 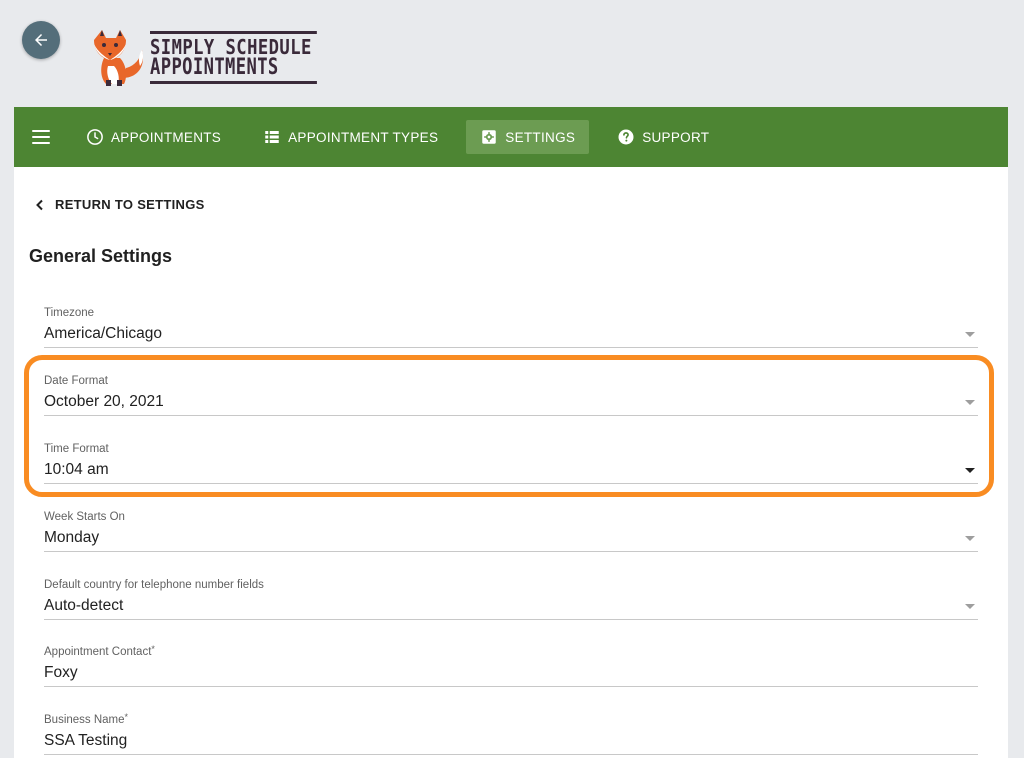 What do you see at coordinates (626, 137) in the screenshot?
I see `help-circle-icon` at bounding box center [626, 137].